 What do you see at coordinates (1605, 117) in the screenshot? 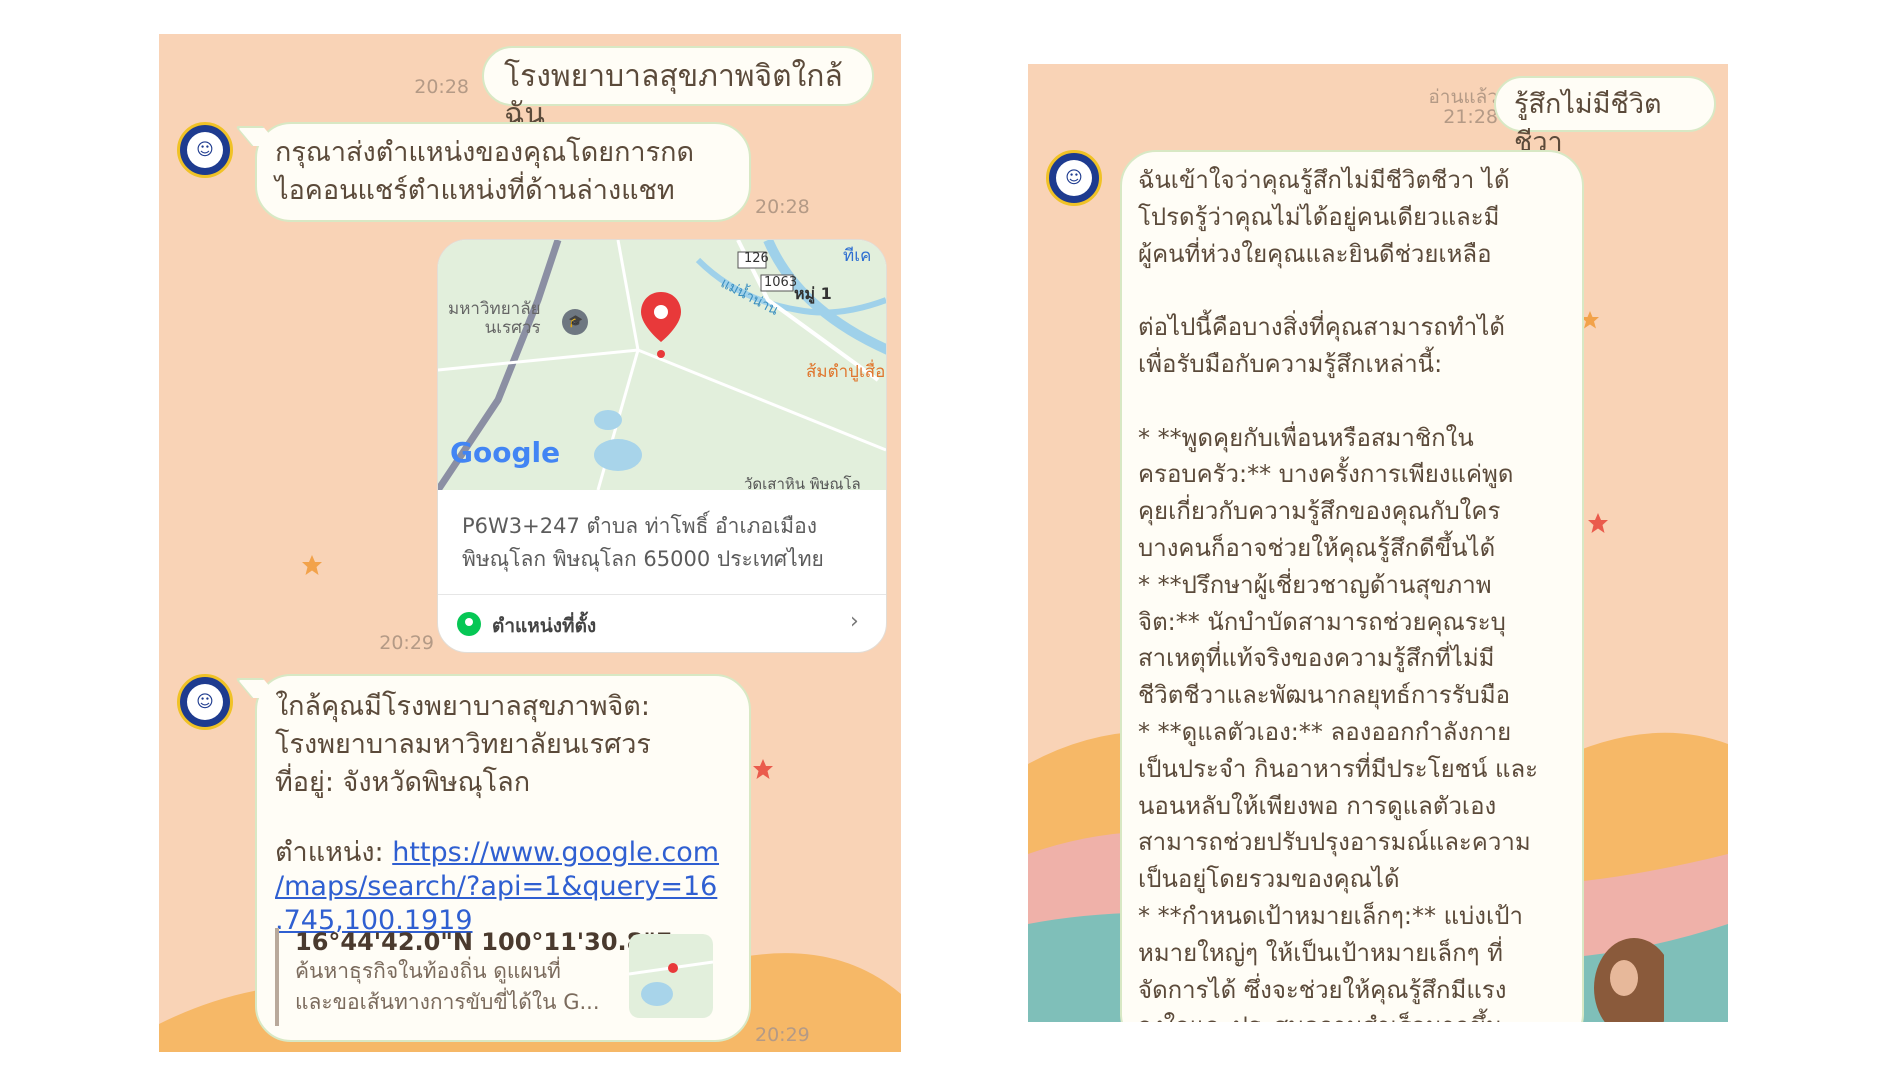
I see `sent-message-bubble: รู้สึกไม่มีชีวิตชีวา` at bounding box center [1605, 117].